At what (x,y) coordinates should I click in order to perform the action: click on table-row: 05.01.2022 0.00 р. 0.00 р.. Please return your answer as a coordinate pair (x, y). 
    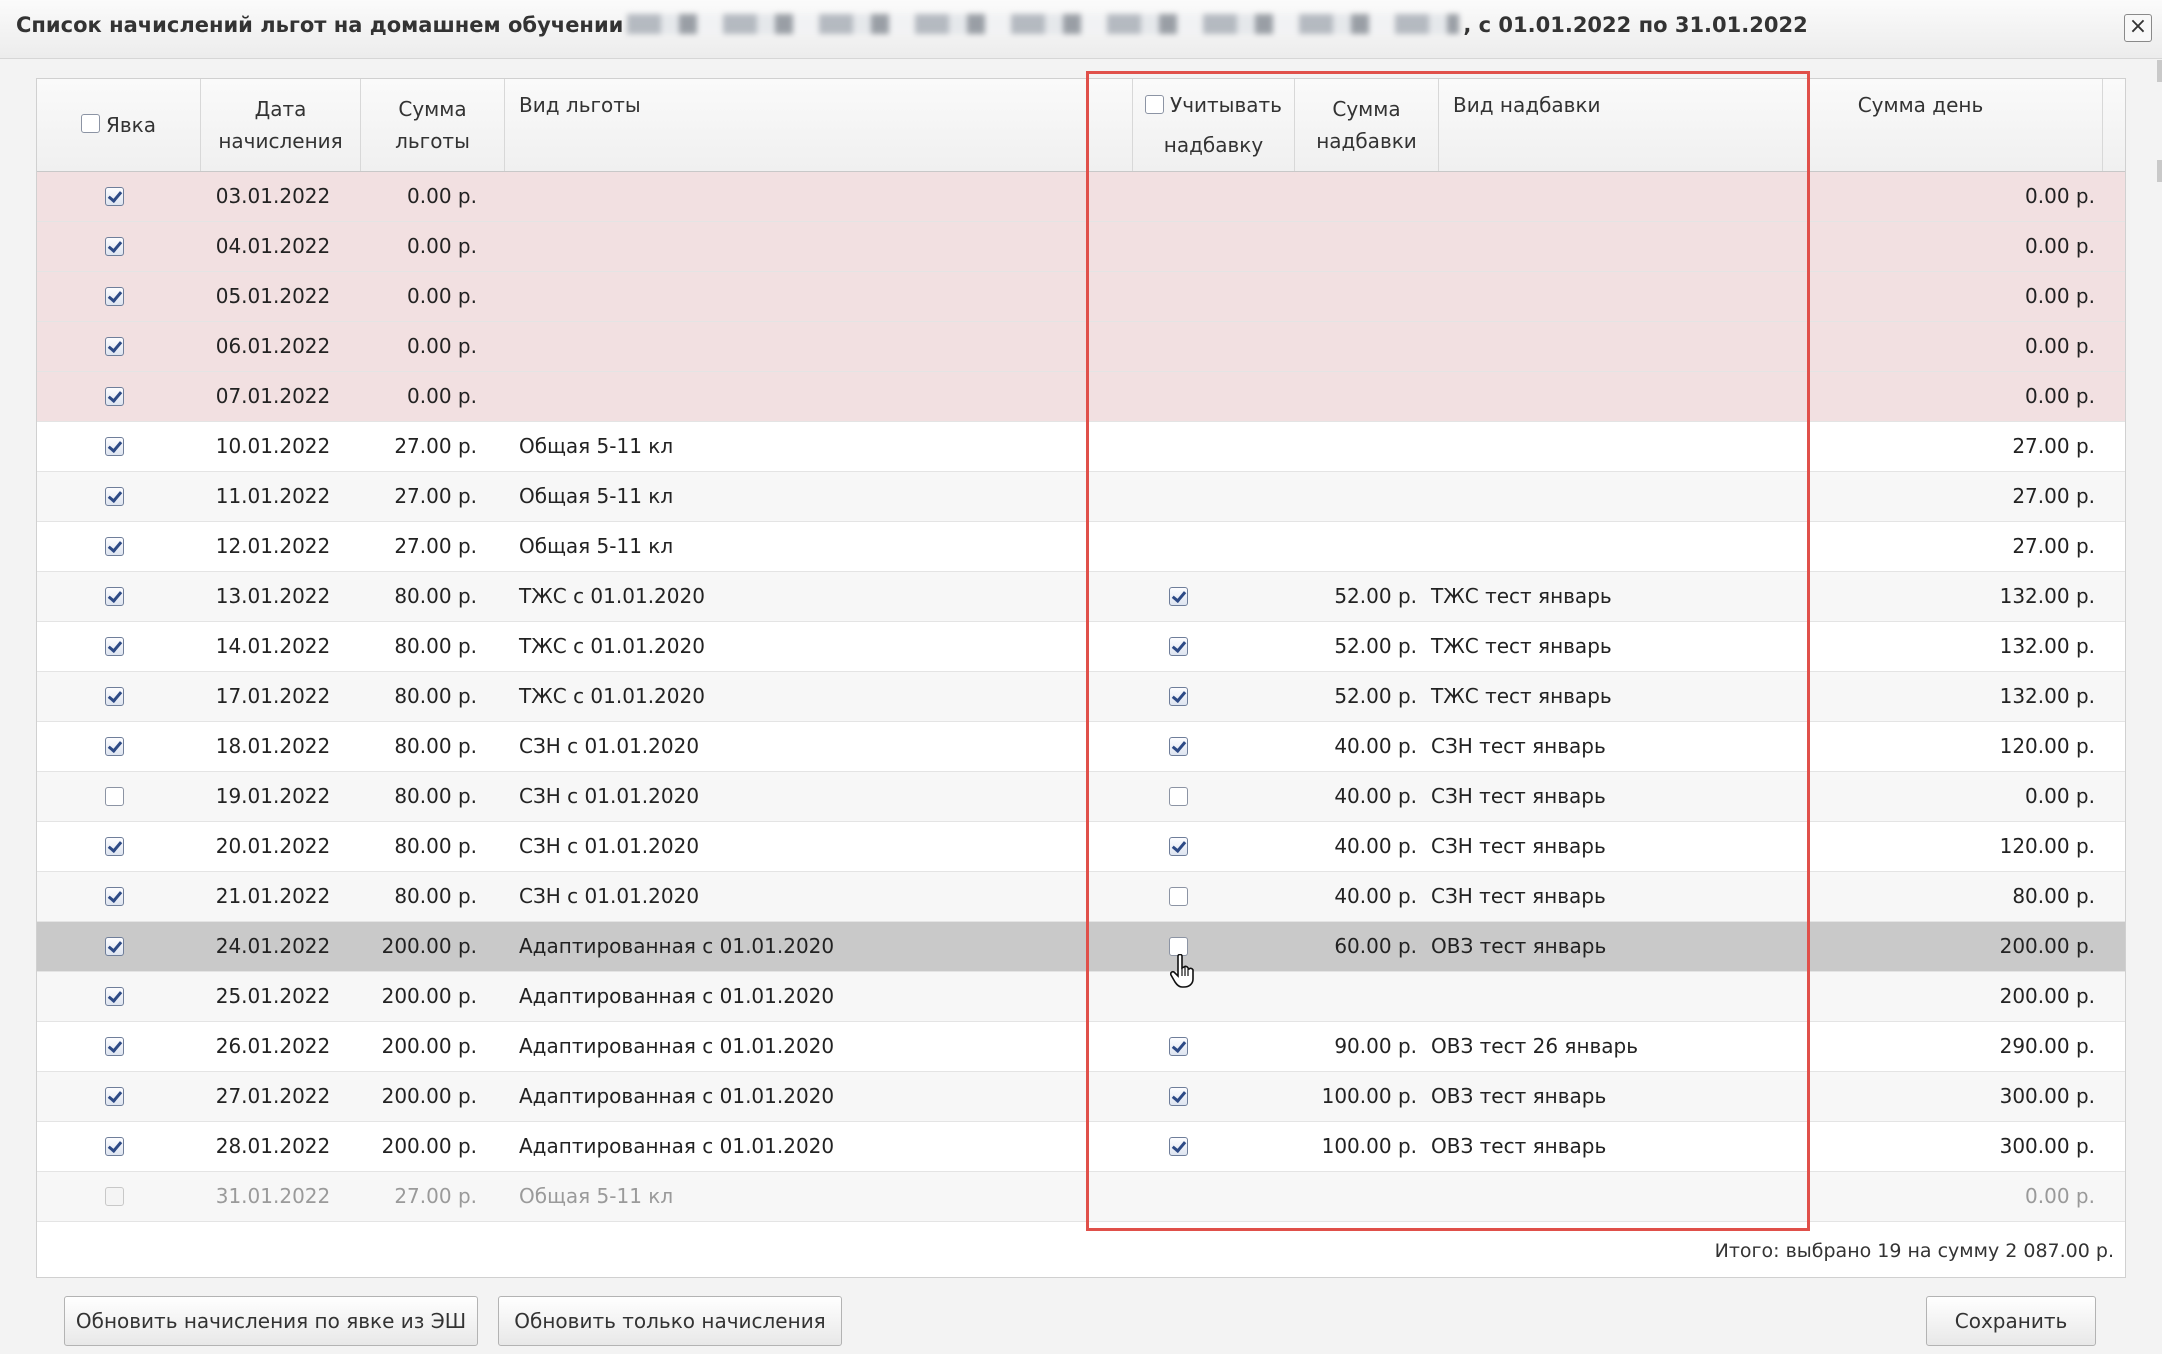
    Looking at the image, I should click on (1081, 297).